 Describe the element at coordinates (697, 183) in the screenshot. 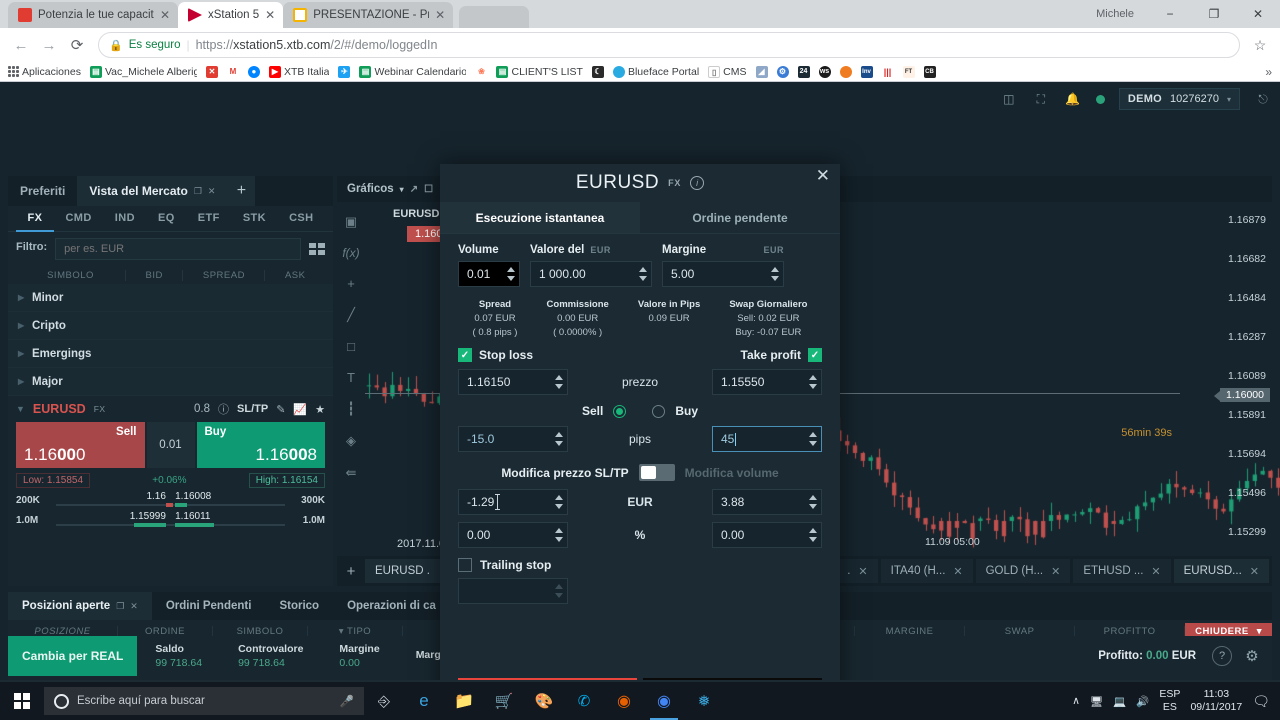

I see `info-icon: i` at that location.